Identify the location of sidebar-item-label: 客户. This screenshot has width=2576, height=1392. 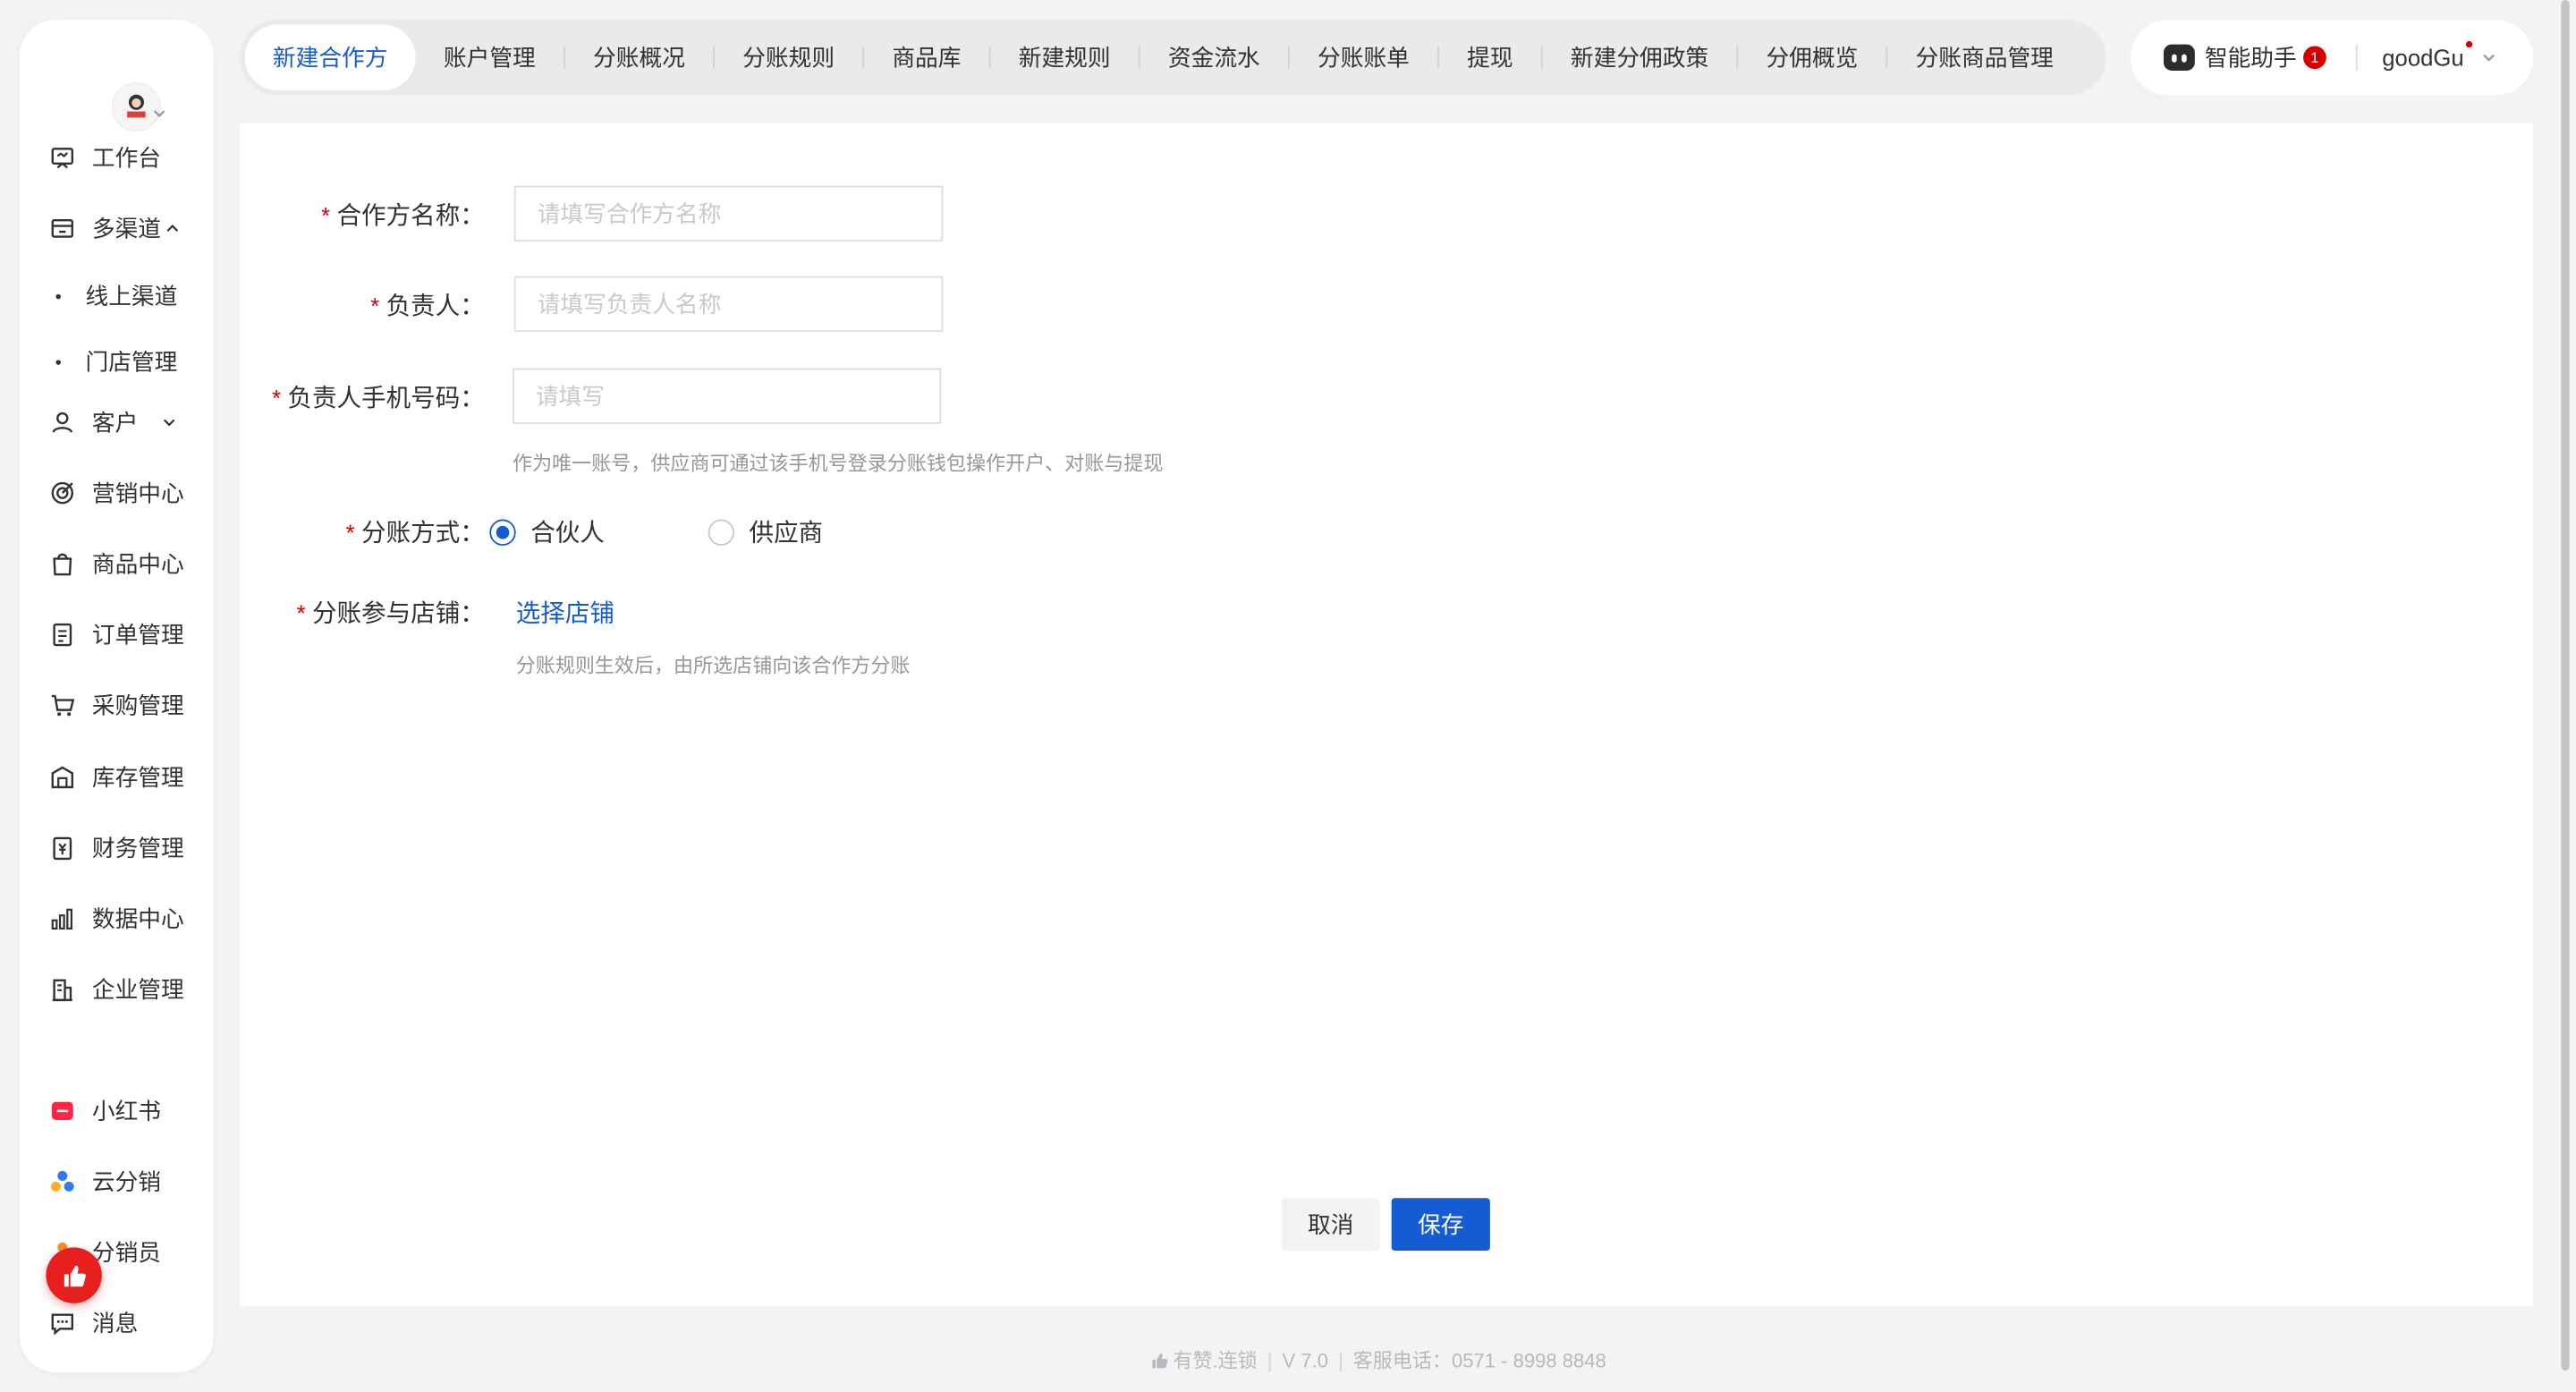
(115, 422).